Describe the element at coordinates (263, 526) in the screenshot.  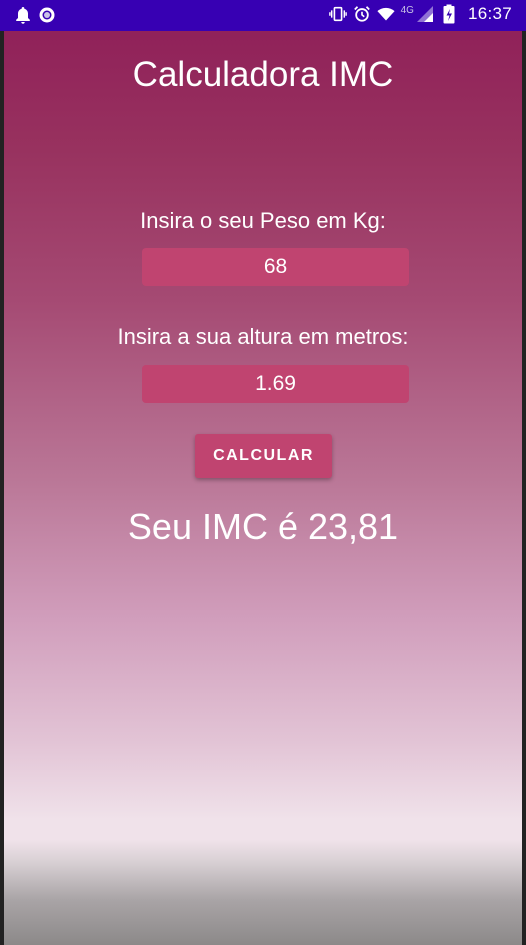
I see `bmi-result-text: Seu IMC é 23,81` at that location.